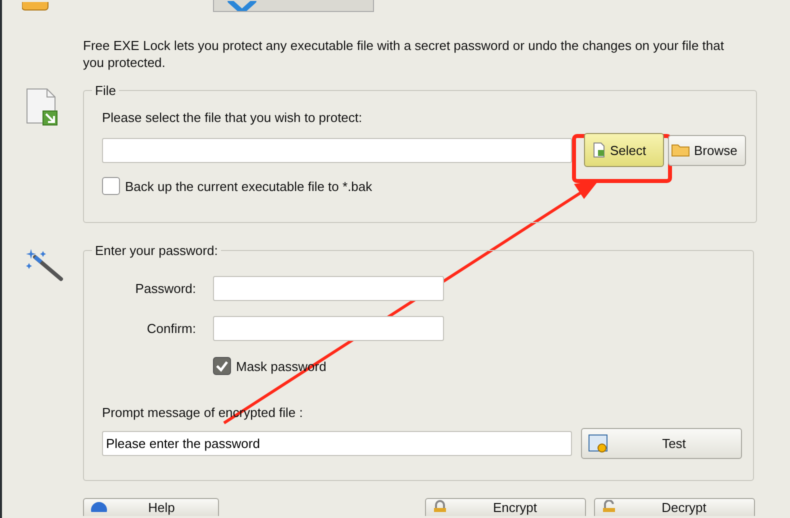 This screenshot has height=518, width=790. What do you see at coordinates (609, 506) in the screenshot?
I see `open-padlock-icon` at bounding box center [609, 506].